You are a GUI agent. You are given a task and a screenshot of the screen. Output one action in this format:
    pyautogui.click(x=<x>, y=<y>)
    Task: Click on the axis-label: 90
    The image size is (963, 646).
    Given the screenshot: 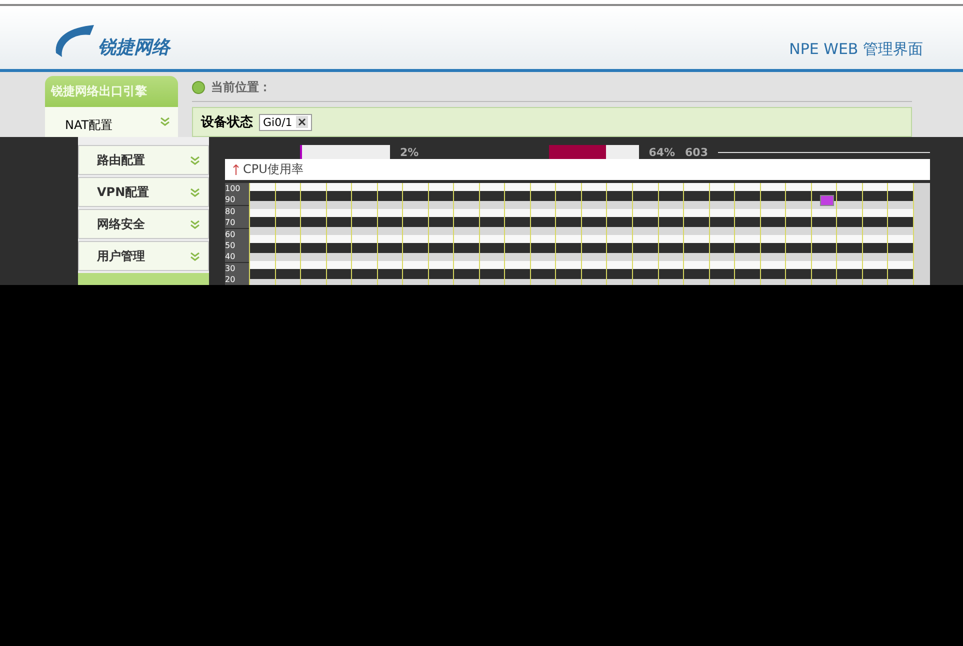 What is the action you would take?
    pyautogui.click(x=237, y=200)
    